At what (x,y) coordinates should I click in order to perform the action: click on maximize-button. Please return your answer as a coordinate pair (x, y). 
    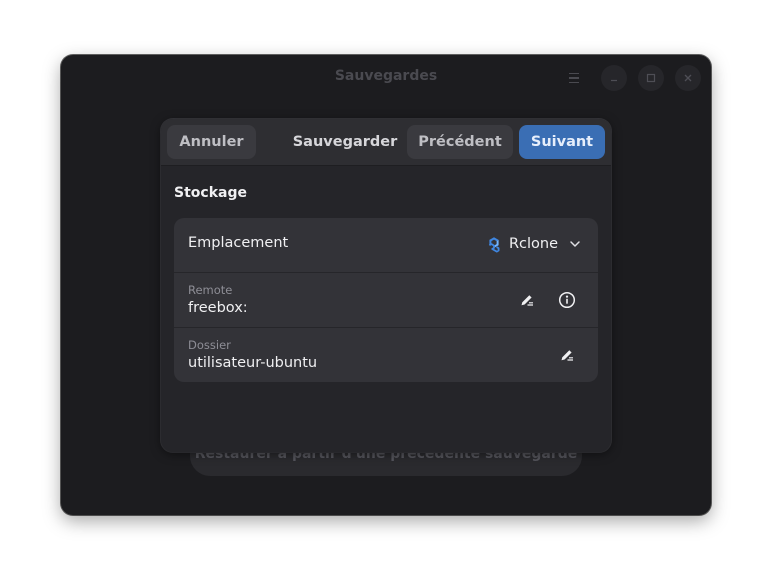
    Looking at the image, I should click on (651, 78).